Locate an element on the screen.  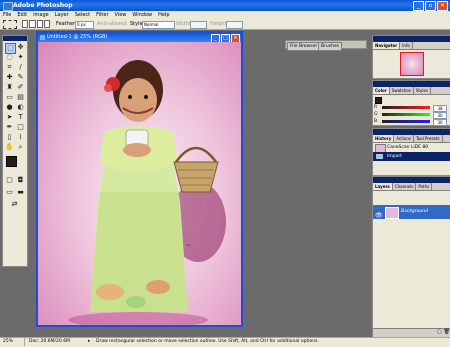
menu-file: File is located at coordinates (7, 15).